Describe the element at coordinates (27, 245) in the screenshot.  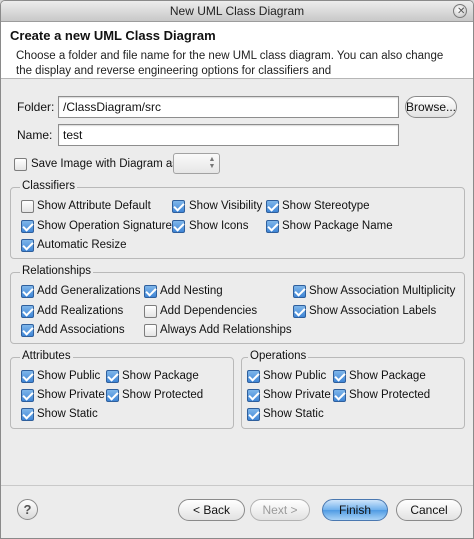
I see `automatic-resize-checkbox` at that location.